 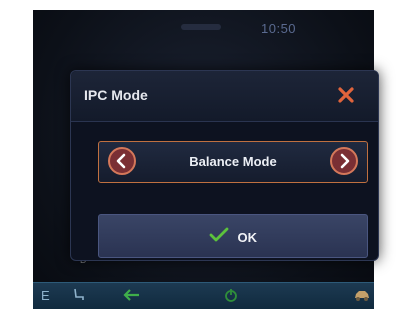 I want to click on power-icon, so click(x=231, y=297).